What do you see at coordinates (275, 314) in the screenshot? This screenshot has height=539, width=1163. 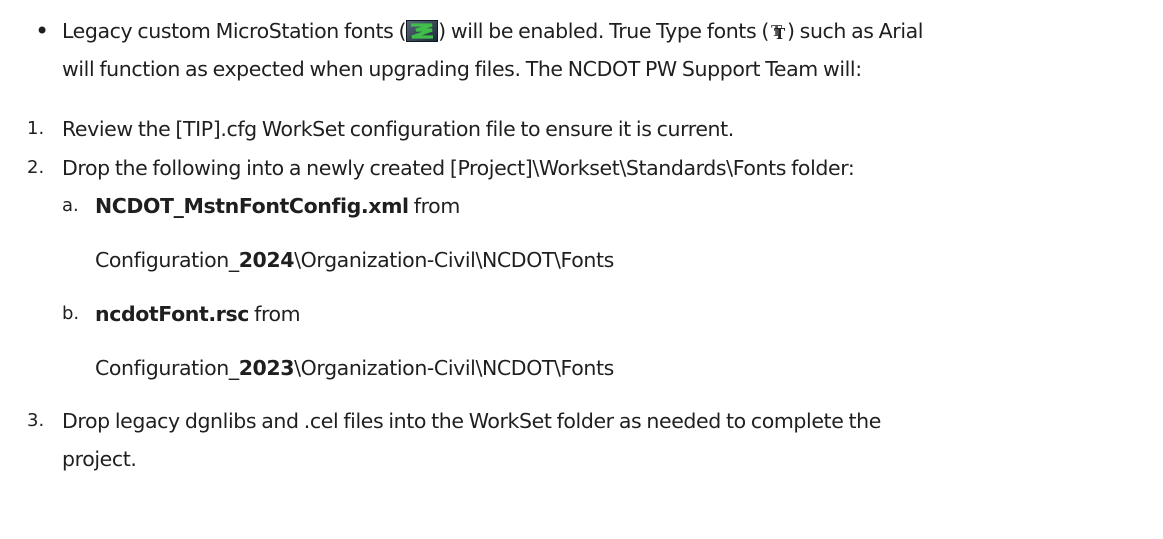 I see `subitem-b-from: from` at bounding box center [275, 314].